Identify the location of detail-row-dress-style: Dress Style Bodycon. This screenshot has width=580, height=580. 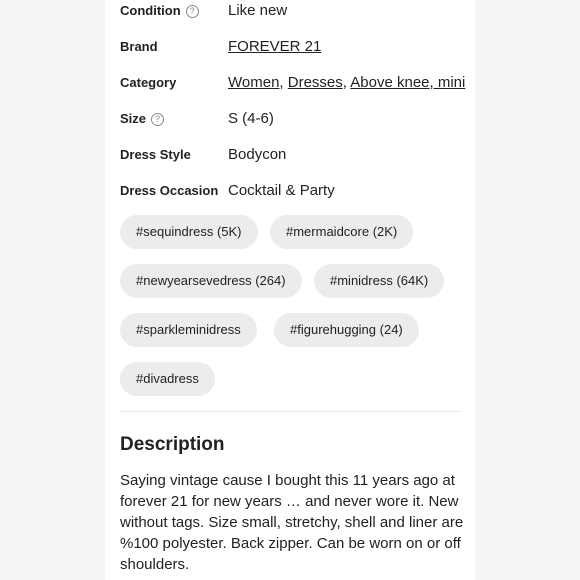
(292, 156).